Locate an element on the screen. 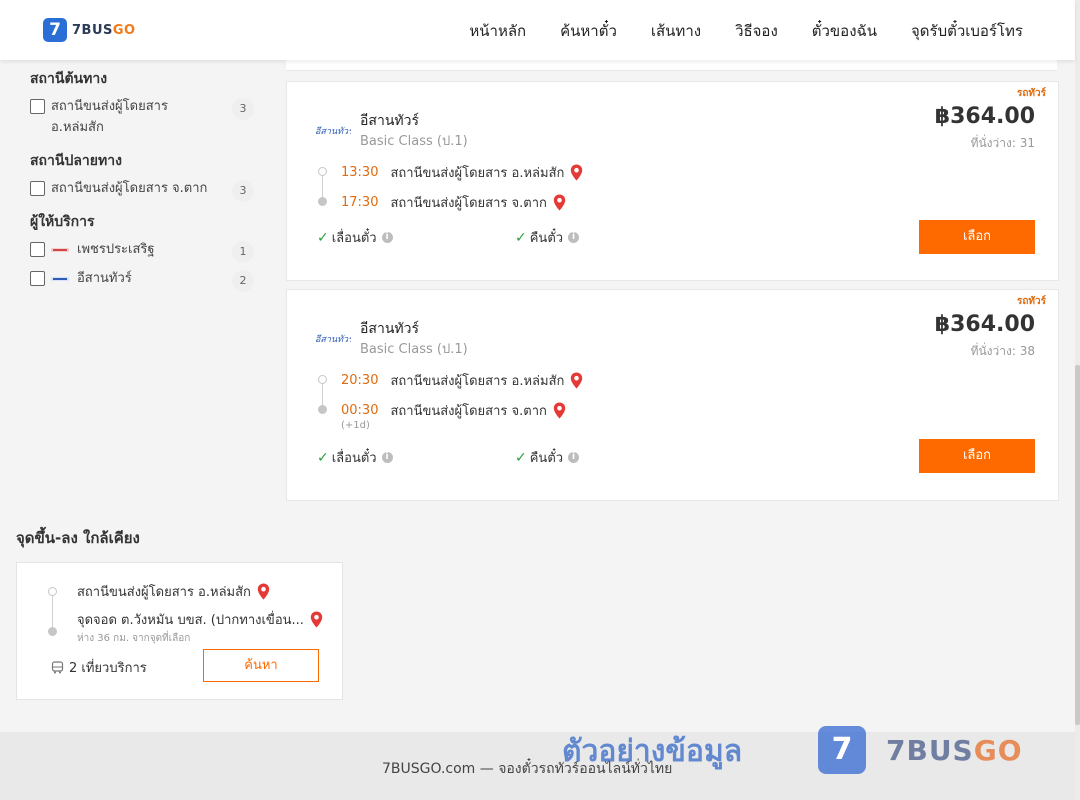 The height and width of the screenshot is (800, 1080). filter-destination: สถานีปลายทาง สถานีขนส่งผู้โดยสาร จ.ตาก 3 is located at coordinates (144, 176).